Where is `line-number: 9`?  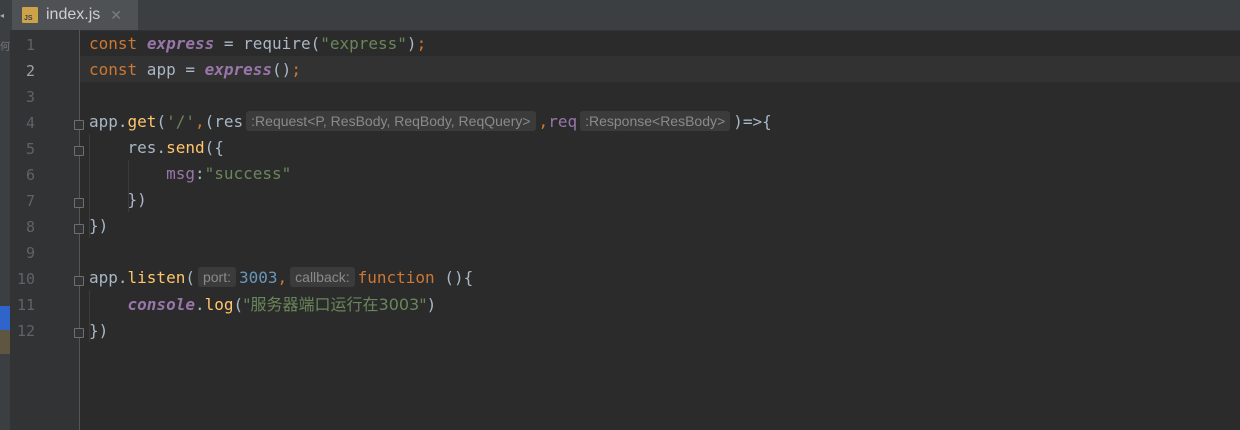 line-number: 9 is located at coordinates (30, 253).